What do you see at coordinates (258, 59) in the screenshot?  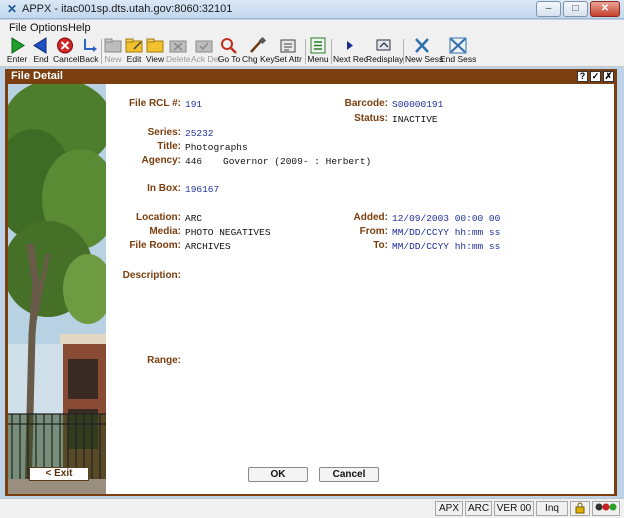 I see `chg-key-label: Chg Key` at bounding box center [258, 59].